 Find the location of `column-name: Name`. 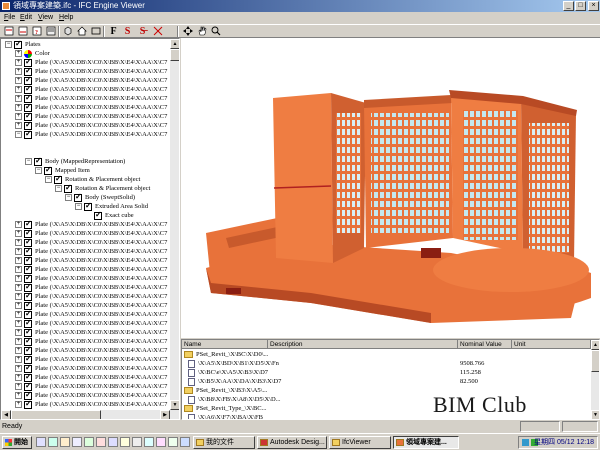

column-name: Name is located at coordinates (225, 344).